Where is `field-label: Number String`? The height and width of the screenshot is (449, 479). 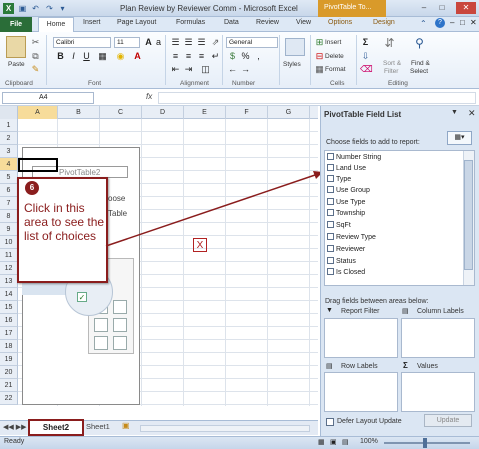 field-label: Number String is located at coordinates (359, 157).